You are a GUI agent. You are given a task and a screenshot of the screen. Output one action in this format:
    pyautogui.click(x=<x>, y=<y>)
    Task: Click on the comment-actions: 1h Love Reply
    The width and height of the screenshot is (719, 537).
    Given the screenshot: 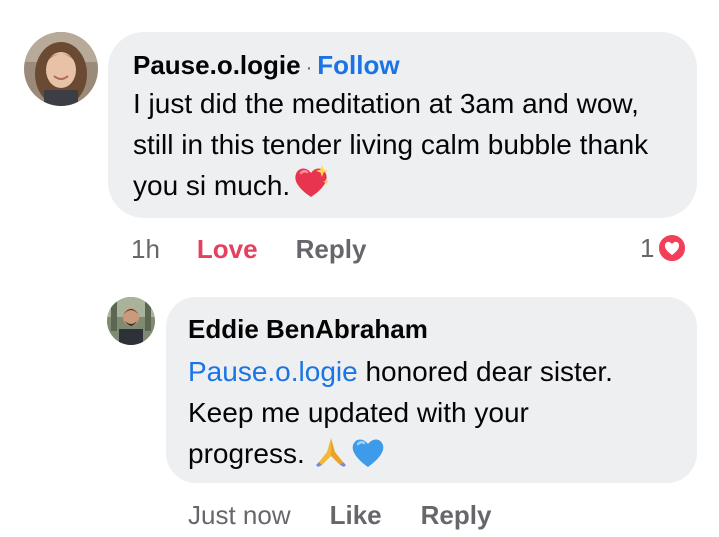 What is the action you would take?
    pyautogui.click(x=248, y=249)
    